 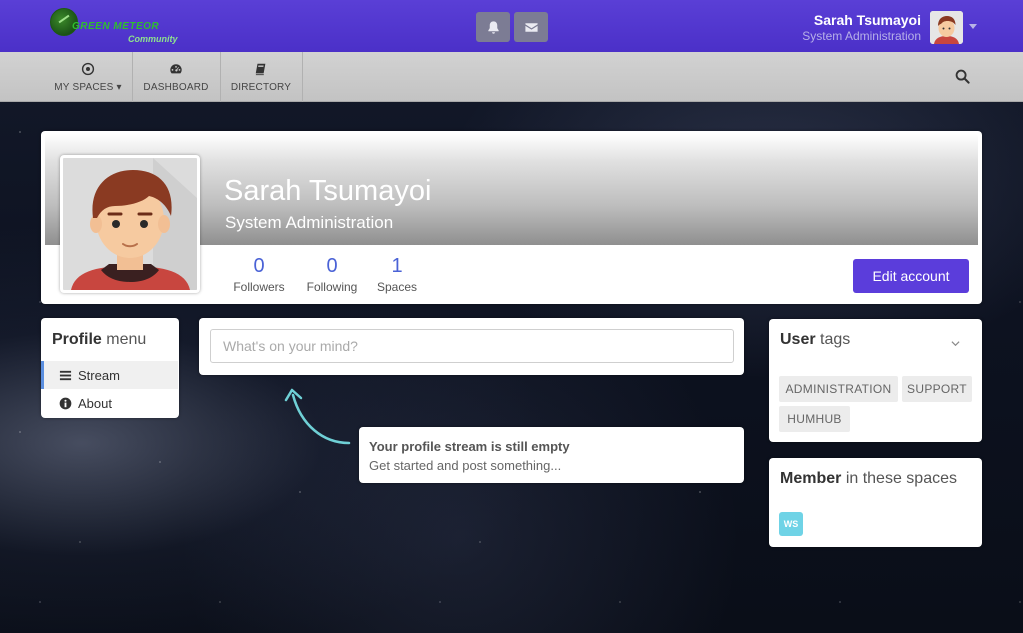 I want to click on search-icon, so click(x=962, y=76).